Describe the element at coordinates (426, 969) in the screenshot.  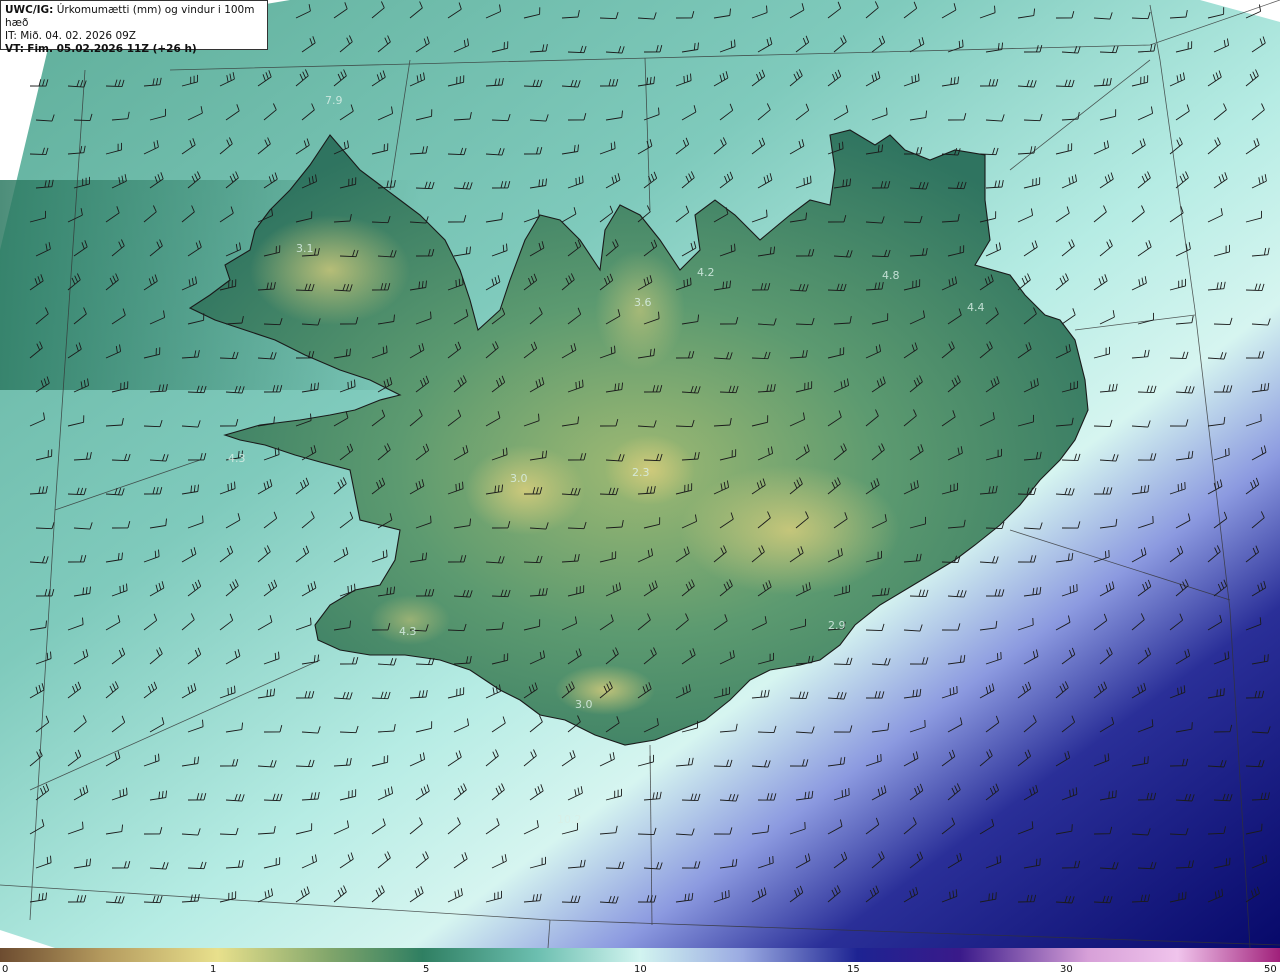
I see `colorbar-tick: 5` at that location.